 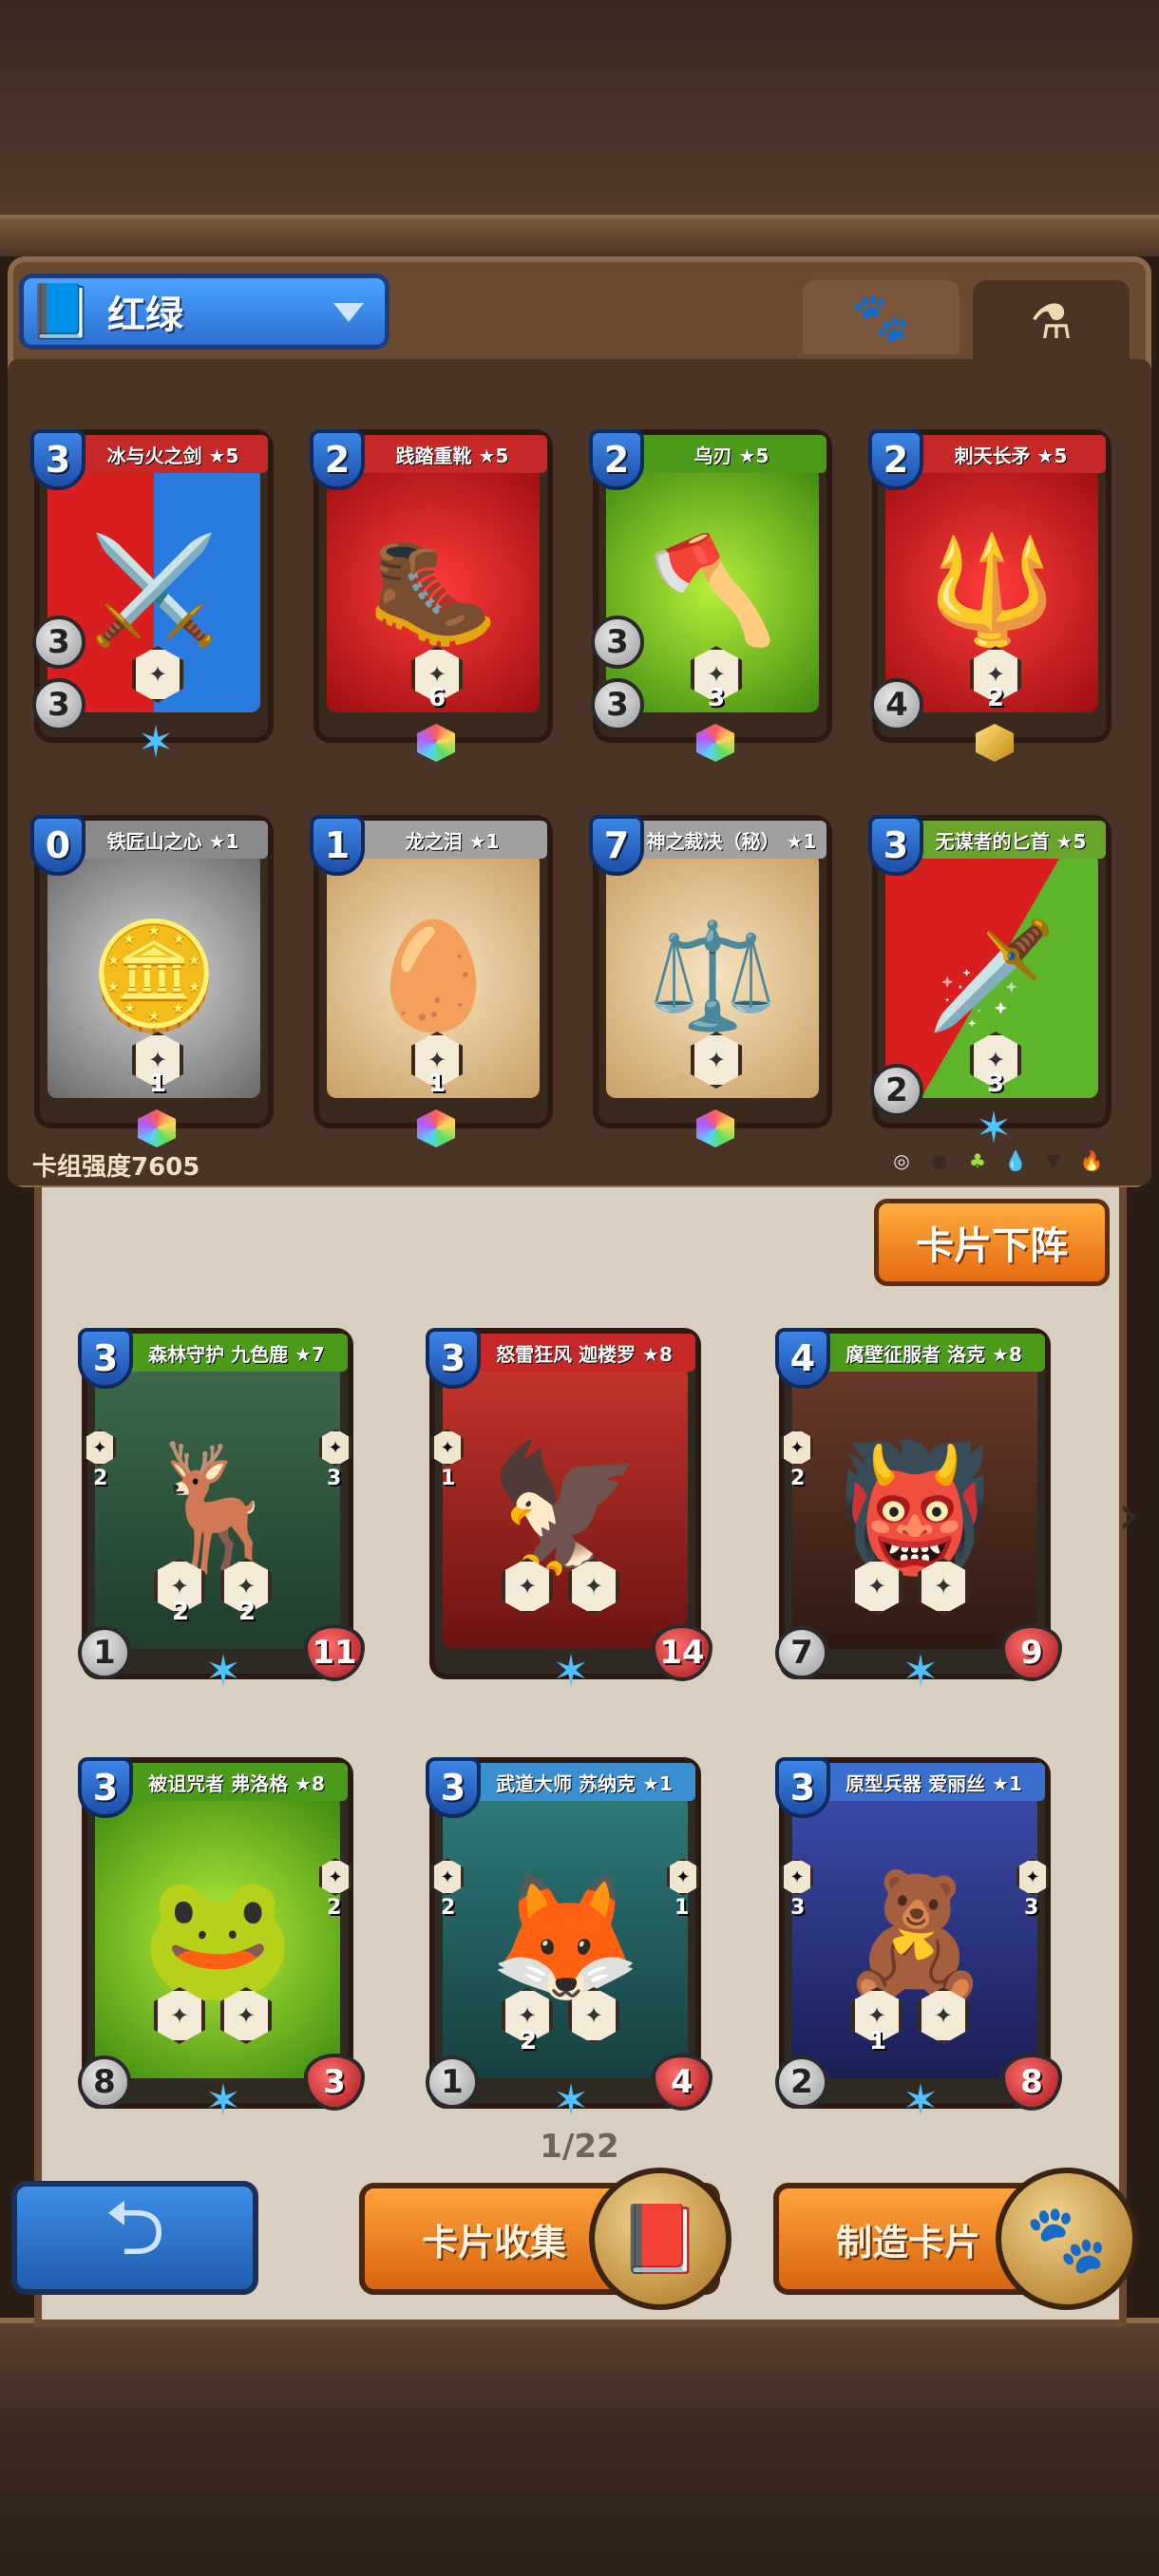 I want to click on card-name: 怒雷狂风 迦楼罗 ★8, so click(x=584, y=1353).